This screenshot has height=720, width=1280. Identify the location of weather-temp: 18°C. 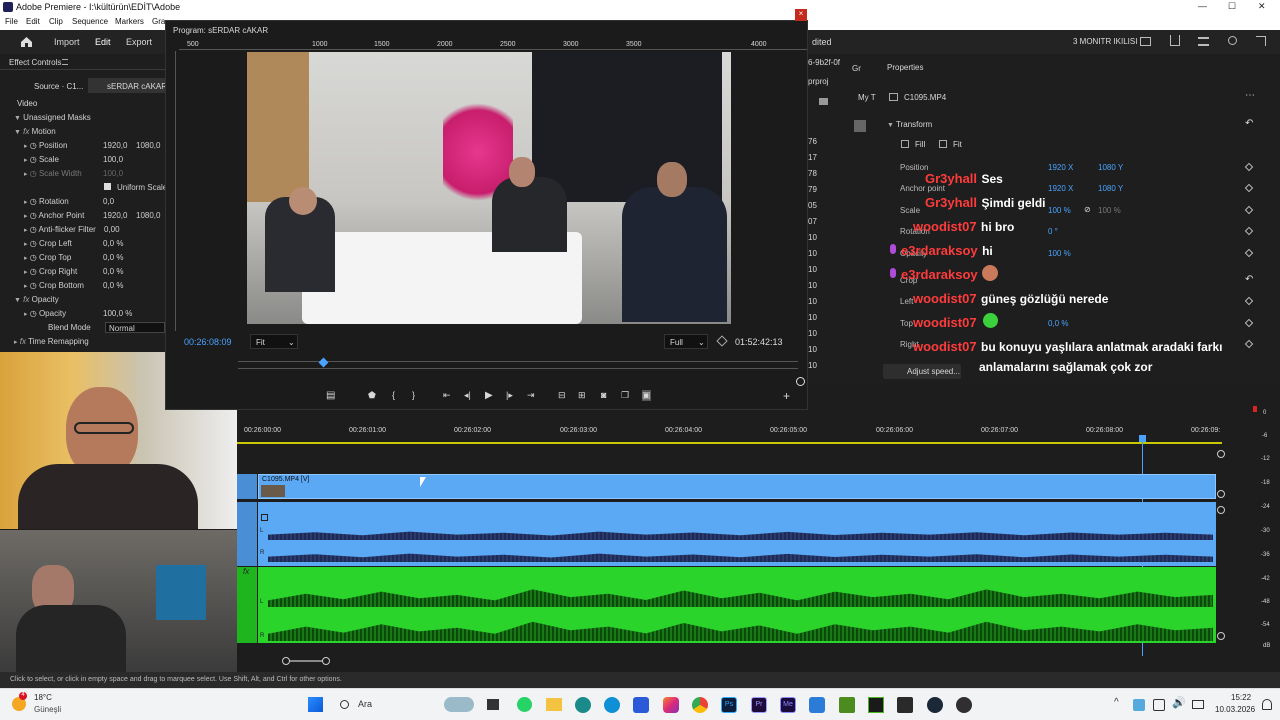
(43, 697).